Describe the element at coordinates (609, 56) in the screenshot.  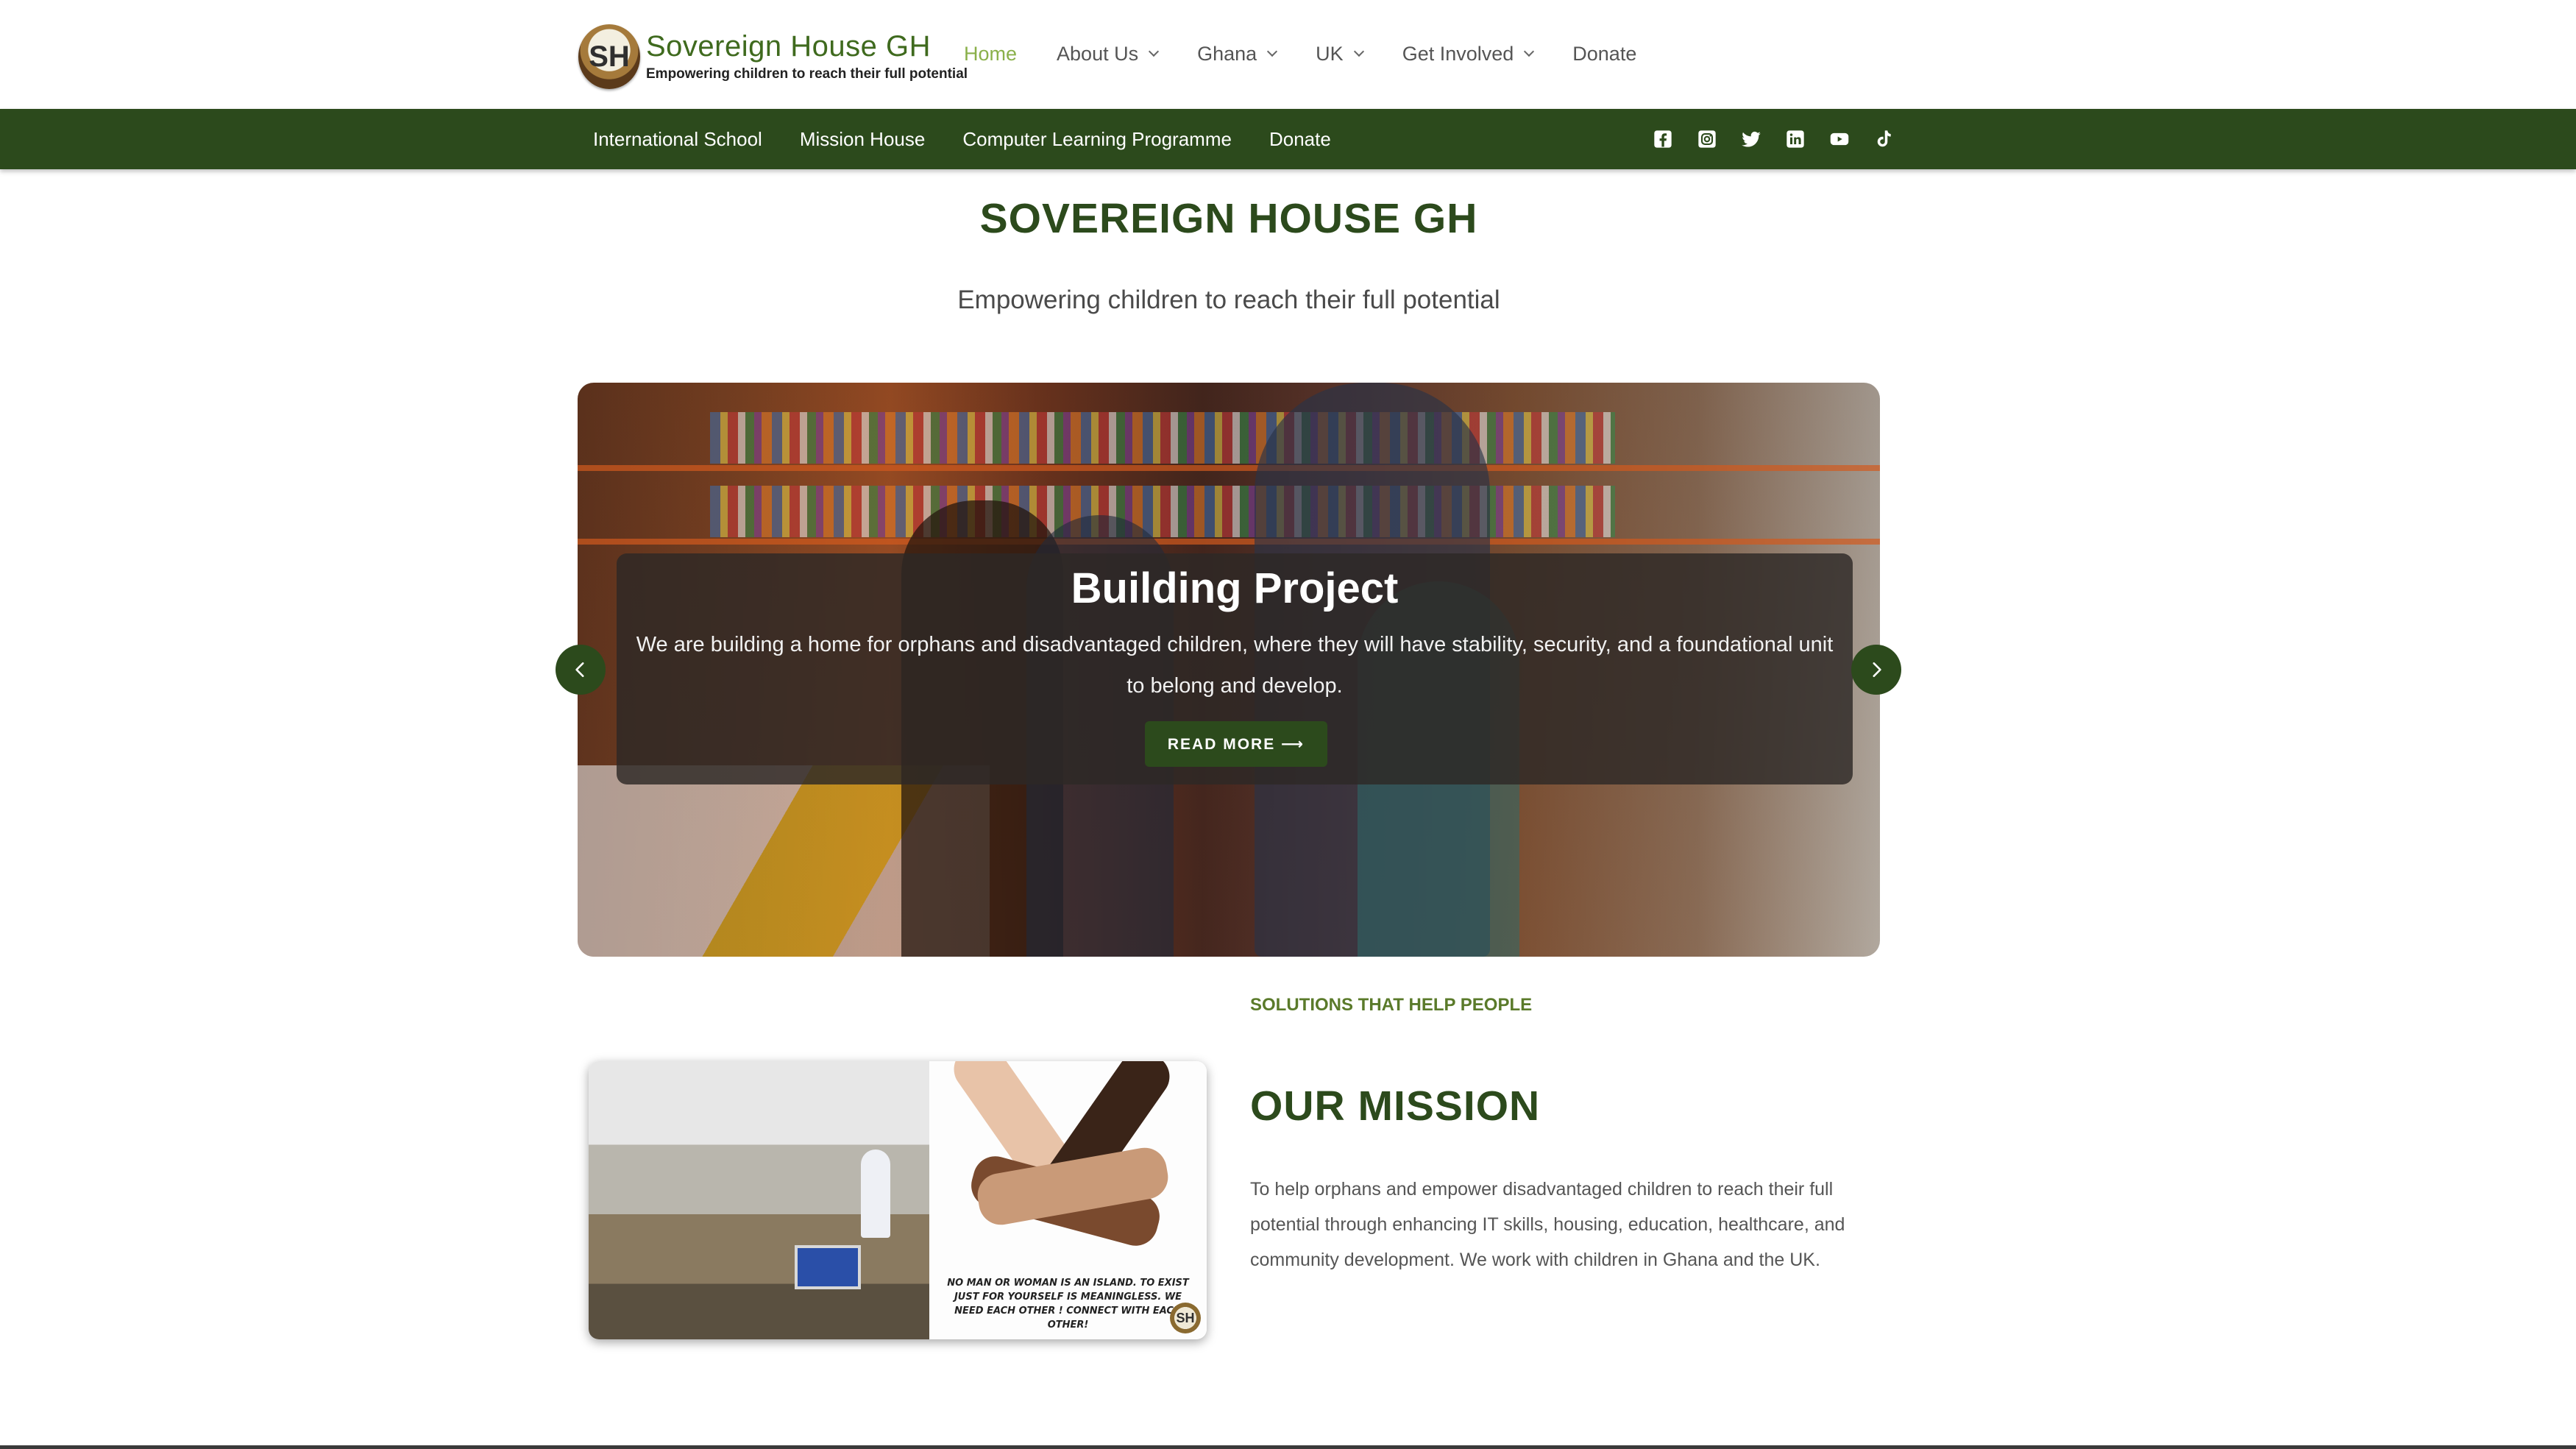
I see `logo-badge: SH` at that location.